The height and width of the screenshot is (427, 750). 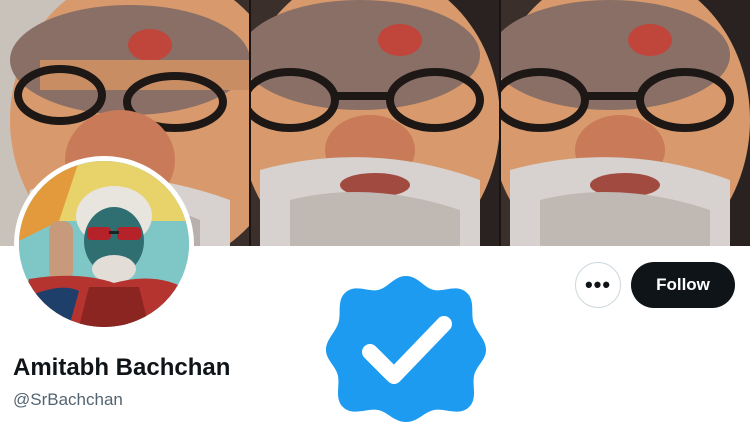 I want to click on follow-button: Follow, so click(x=683, y=285).